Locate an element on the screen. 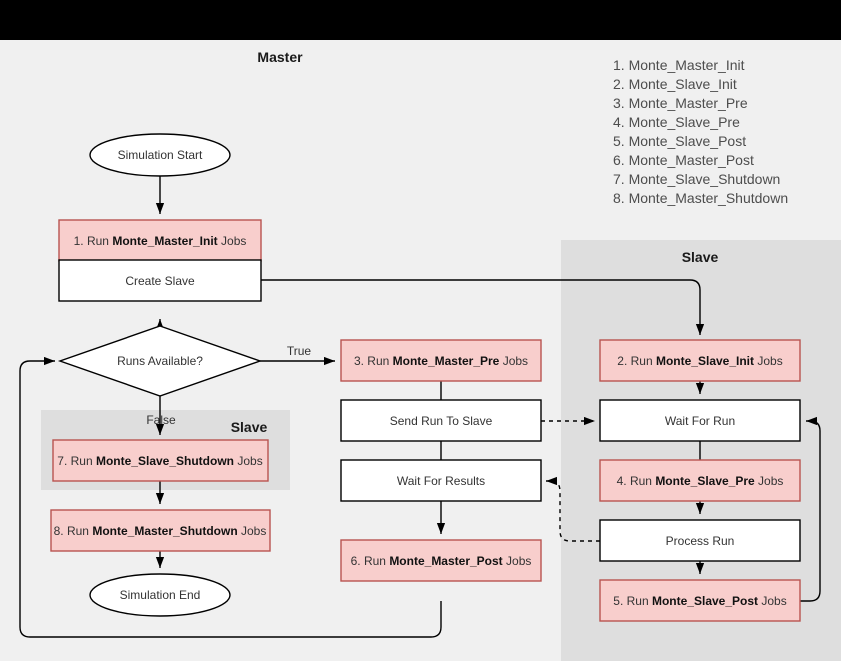  lane-title-slave-left: Slave is located at coordinates (249, 427).